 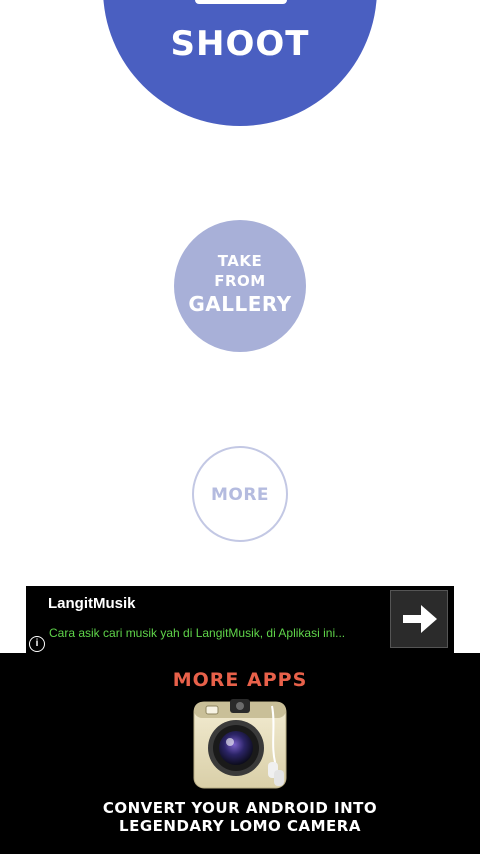 What do you see at coordinates (240, 808) in the screenshot?
I see `promo-text-line1: CONVERT YOUR ANDROID INTO` at bounding box center [240, 808].